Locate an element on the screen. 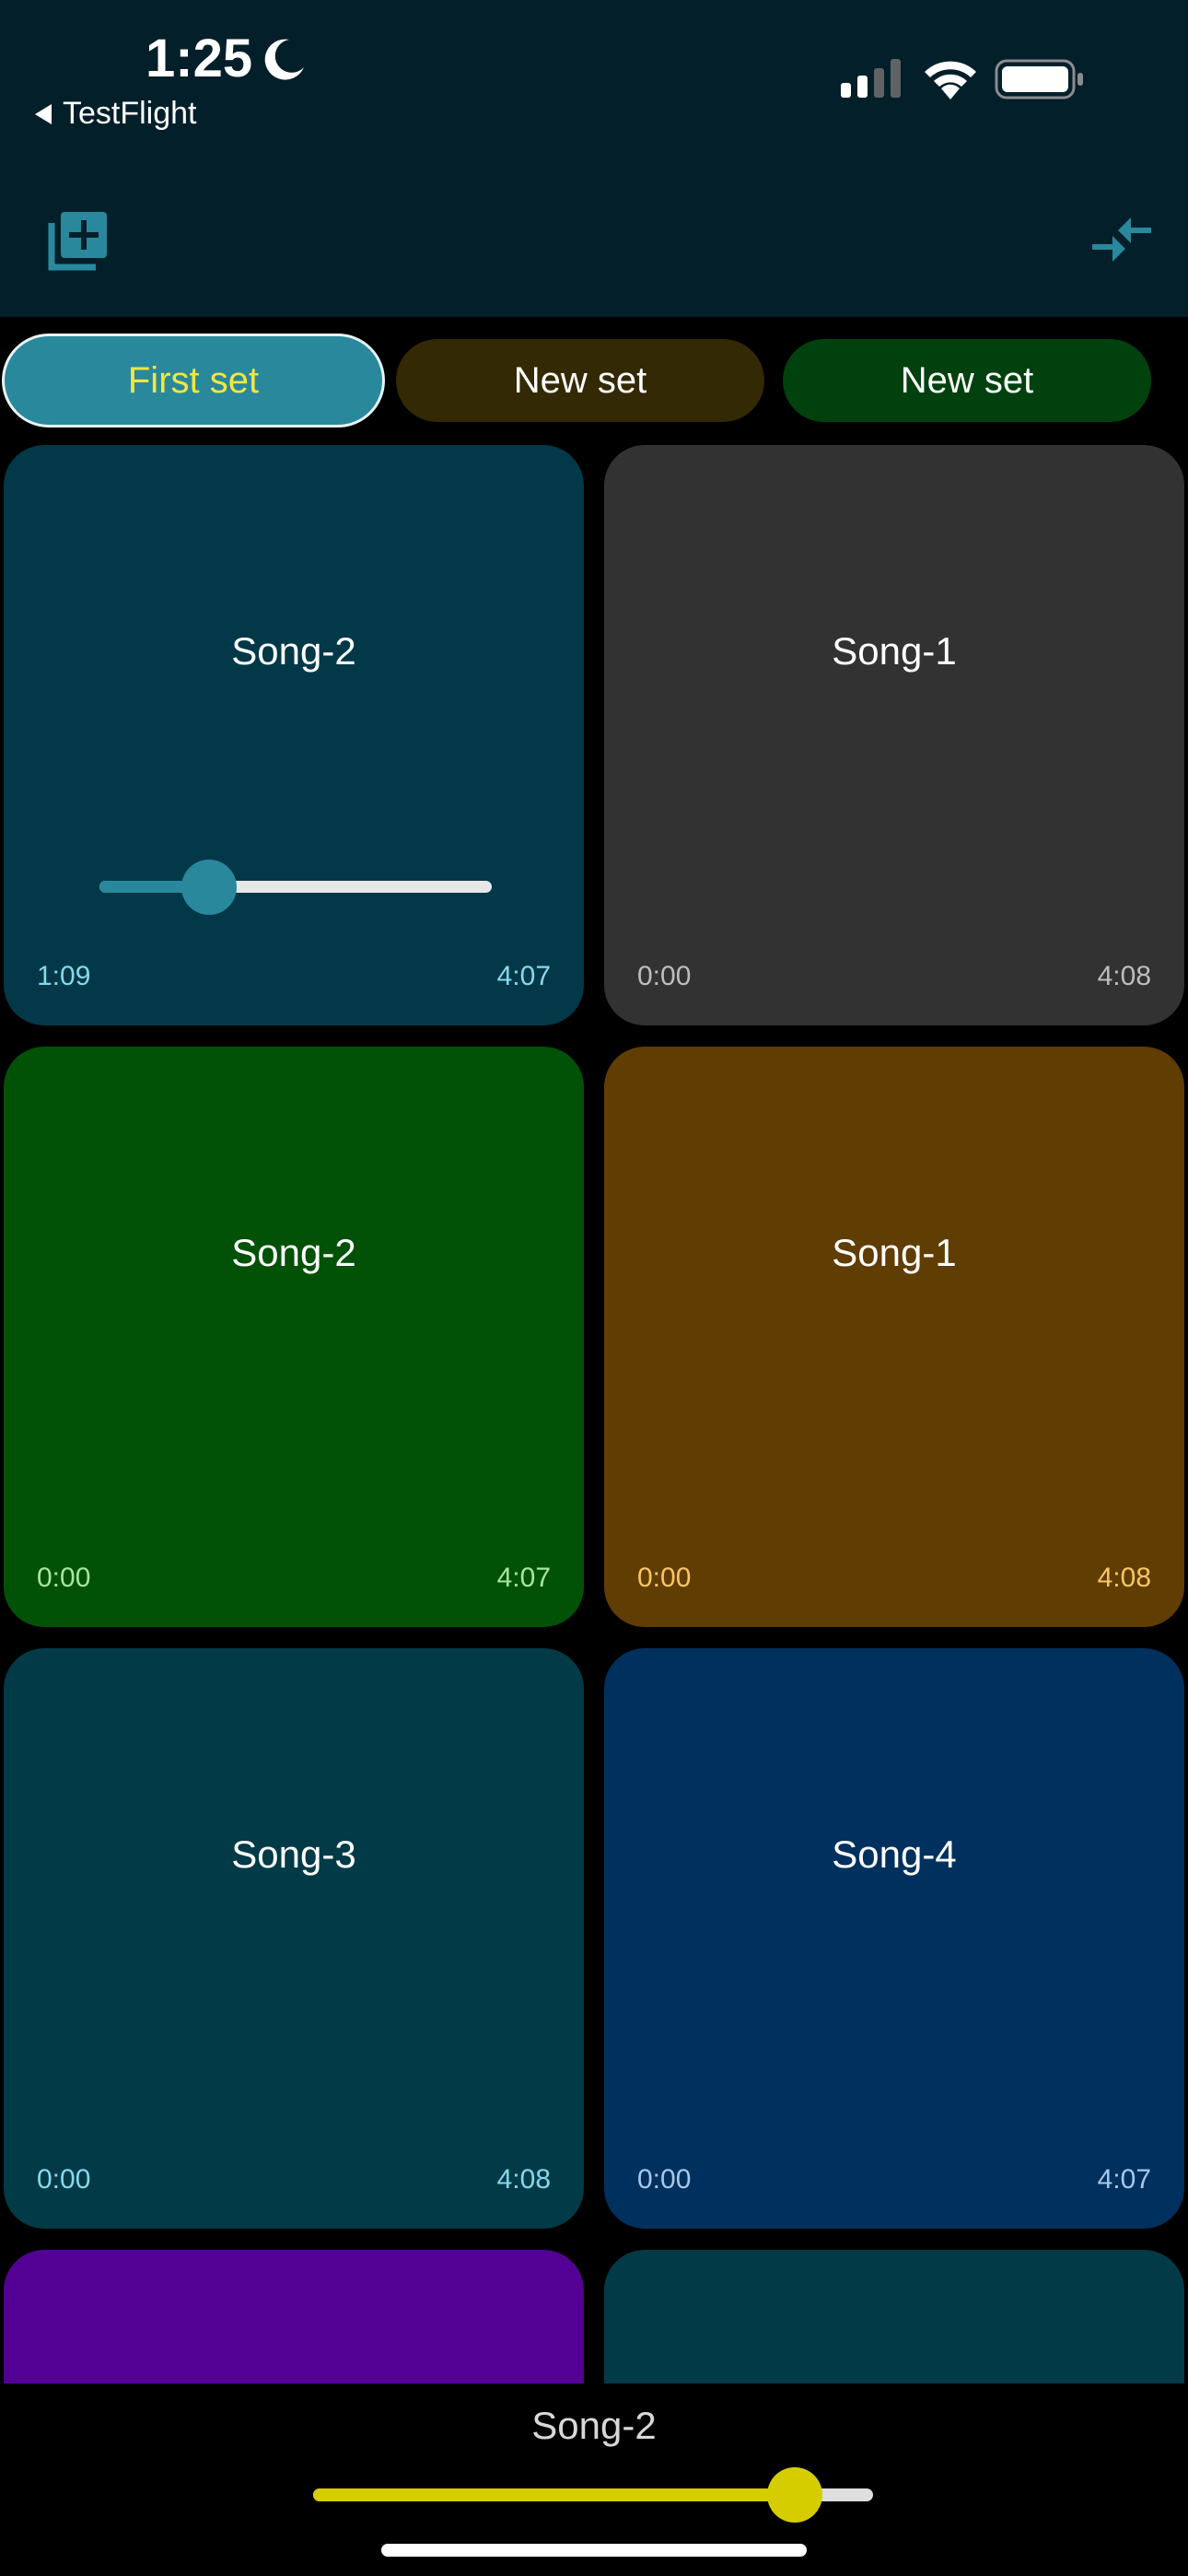  collapse-icon is located at coordinates (1121, 239).